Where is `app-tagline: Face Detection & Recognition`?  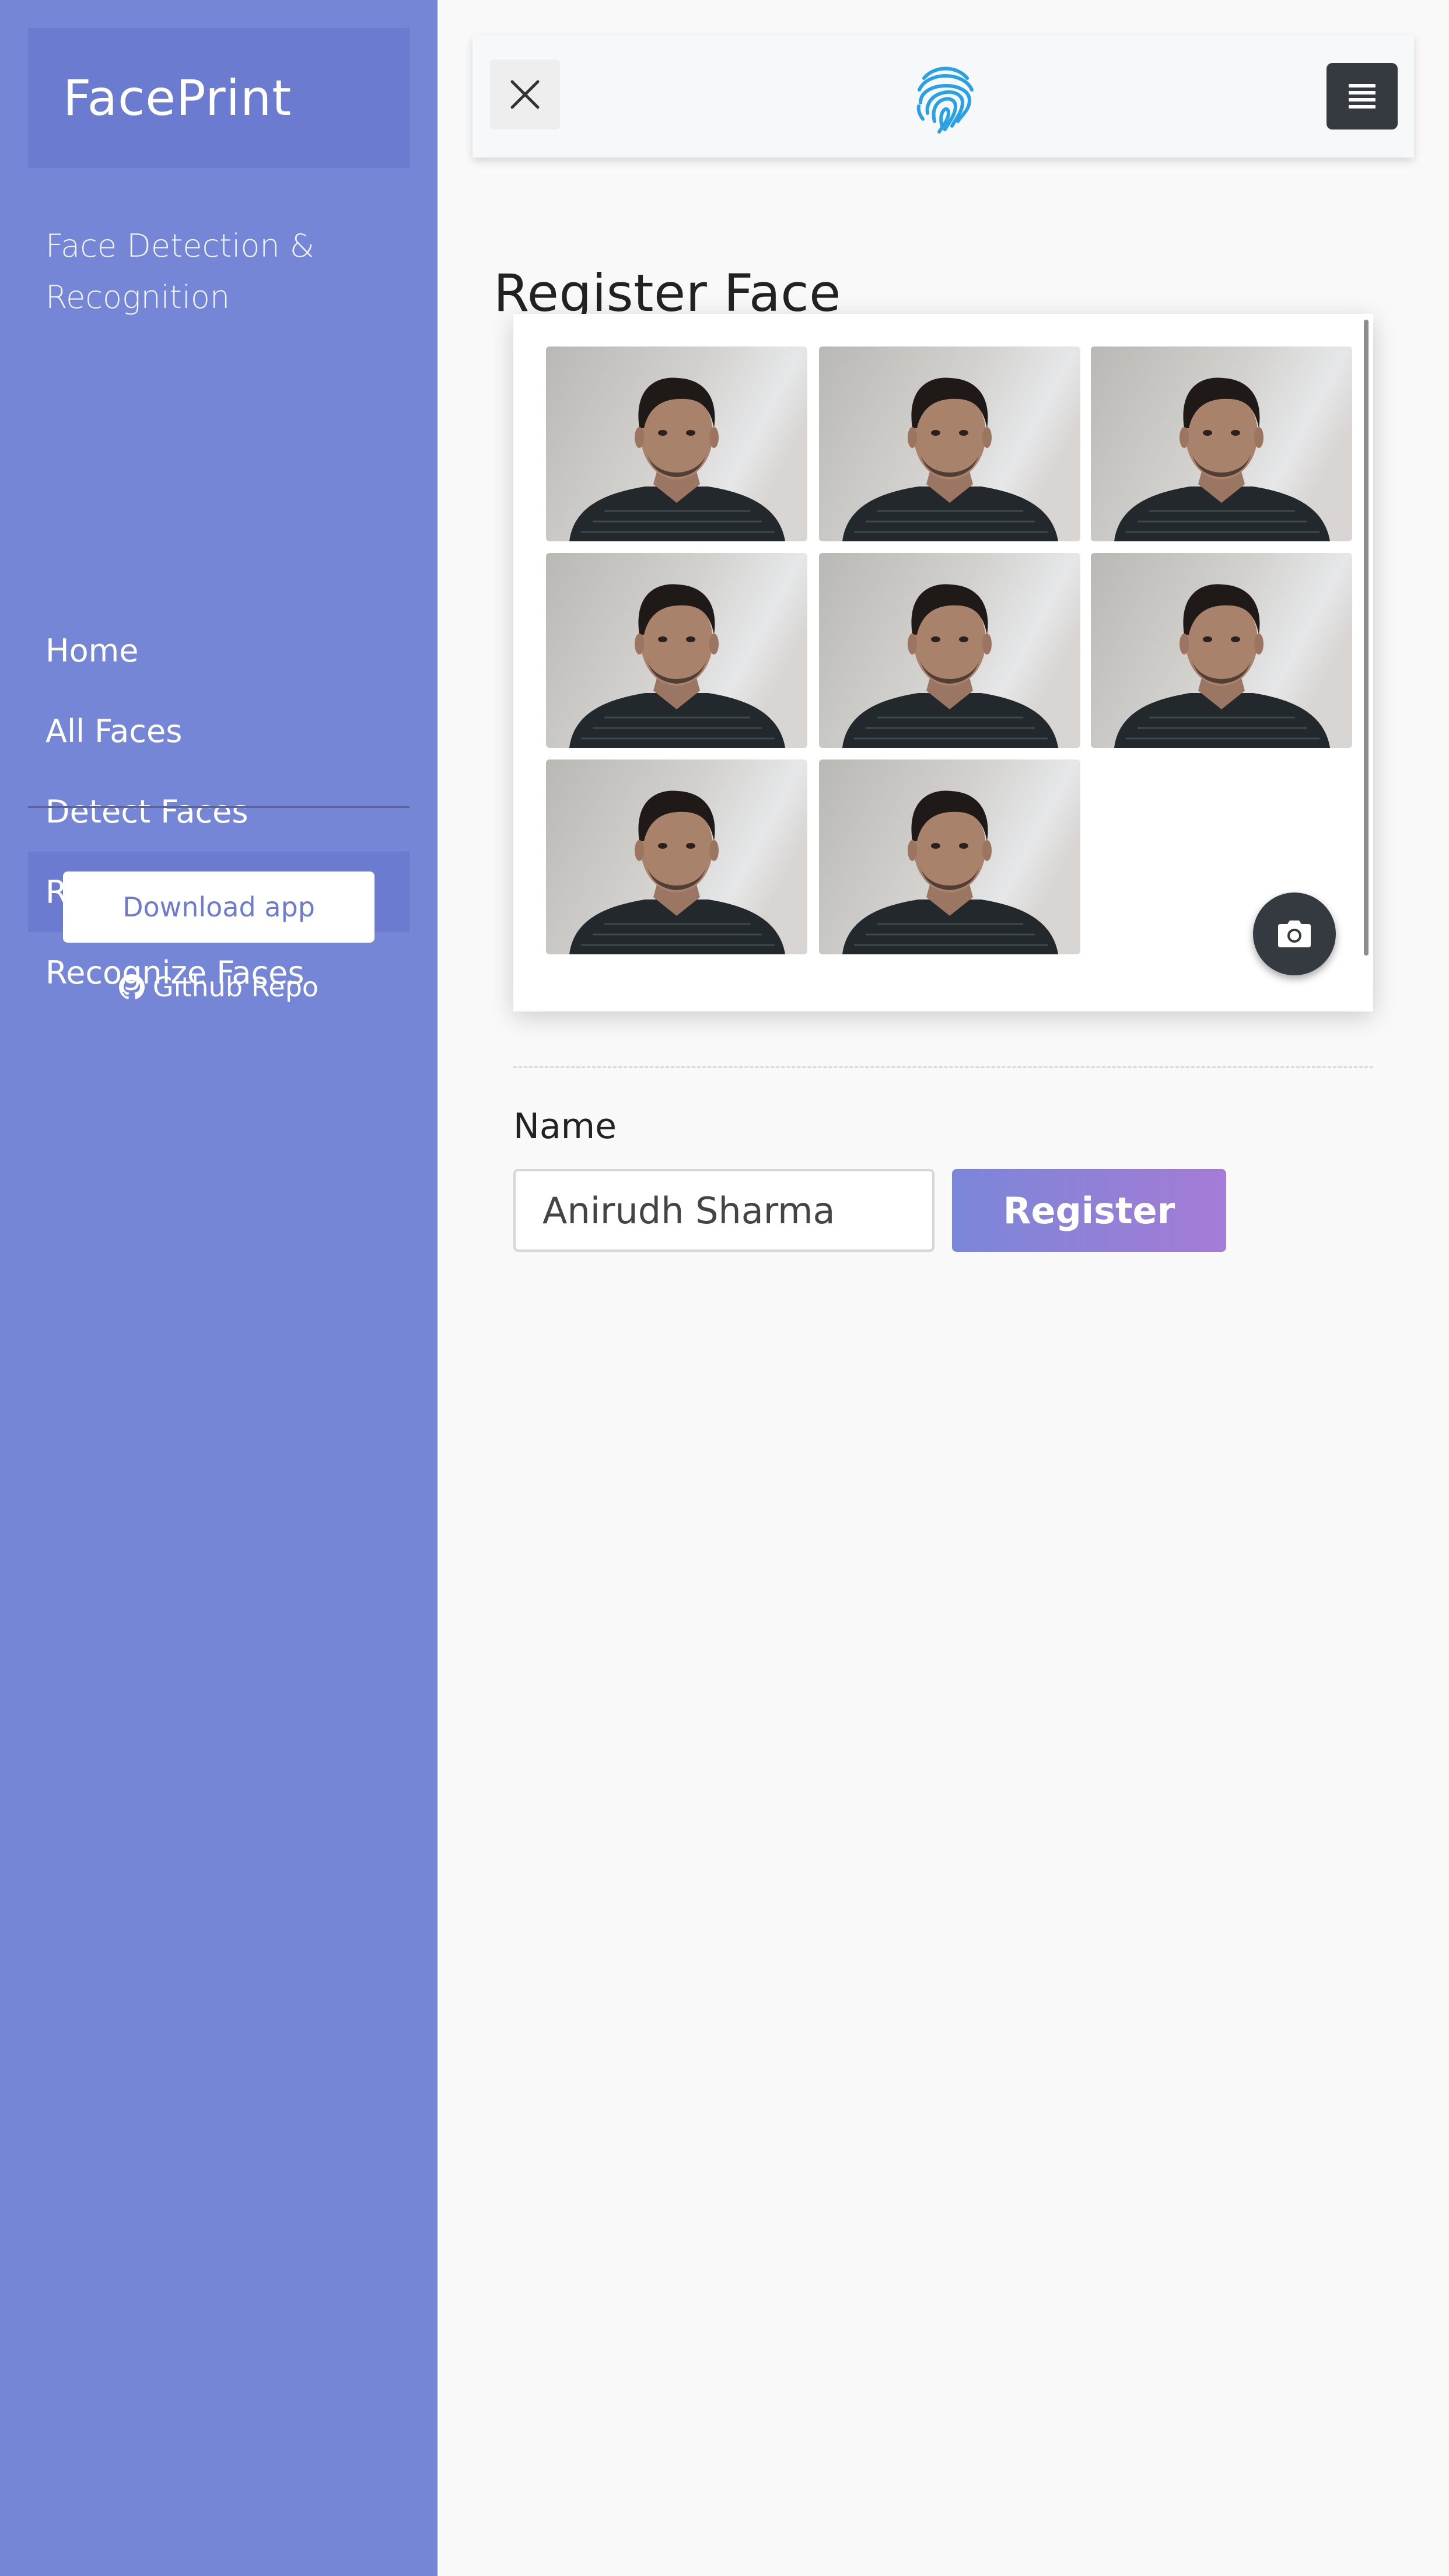 app-tagline: Face Detection & Recognition is located at coordinates (180, 272).